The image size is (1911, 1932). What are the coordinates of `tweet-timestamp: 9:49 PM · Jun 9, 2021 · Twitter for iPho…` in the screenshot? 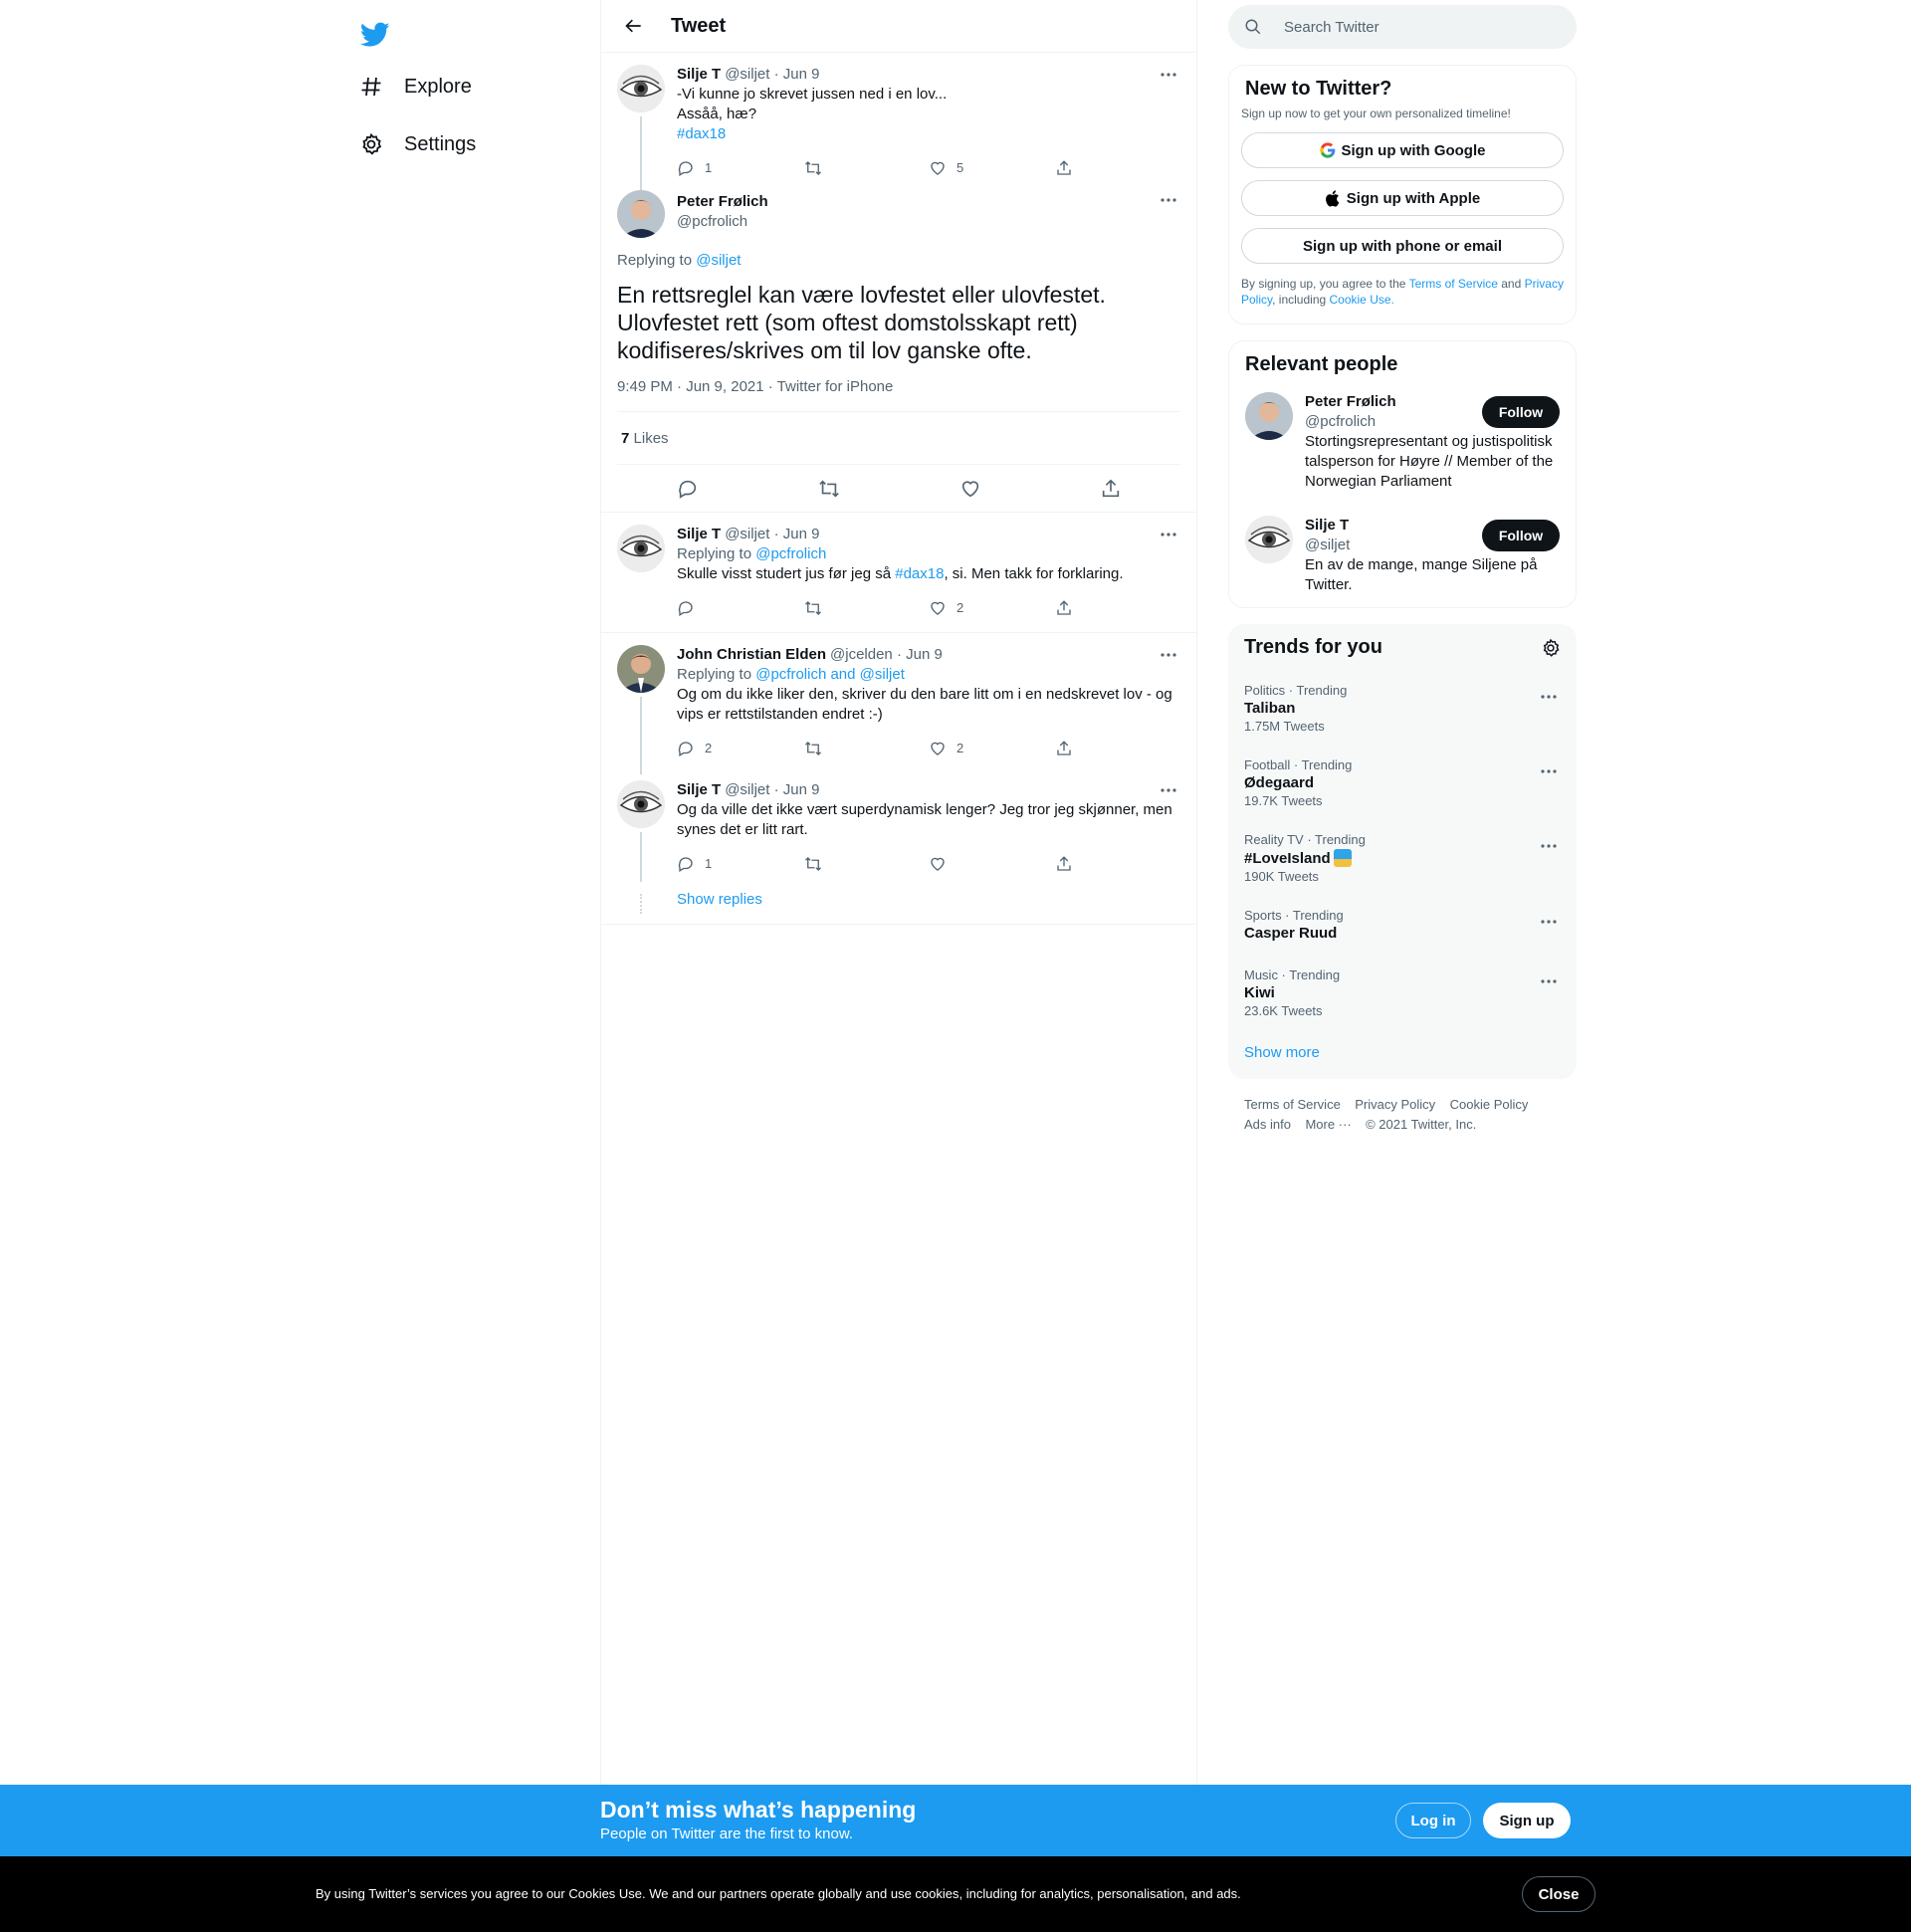 It's located at (898, 395).